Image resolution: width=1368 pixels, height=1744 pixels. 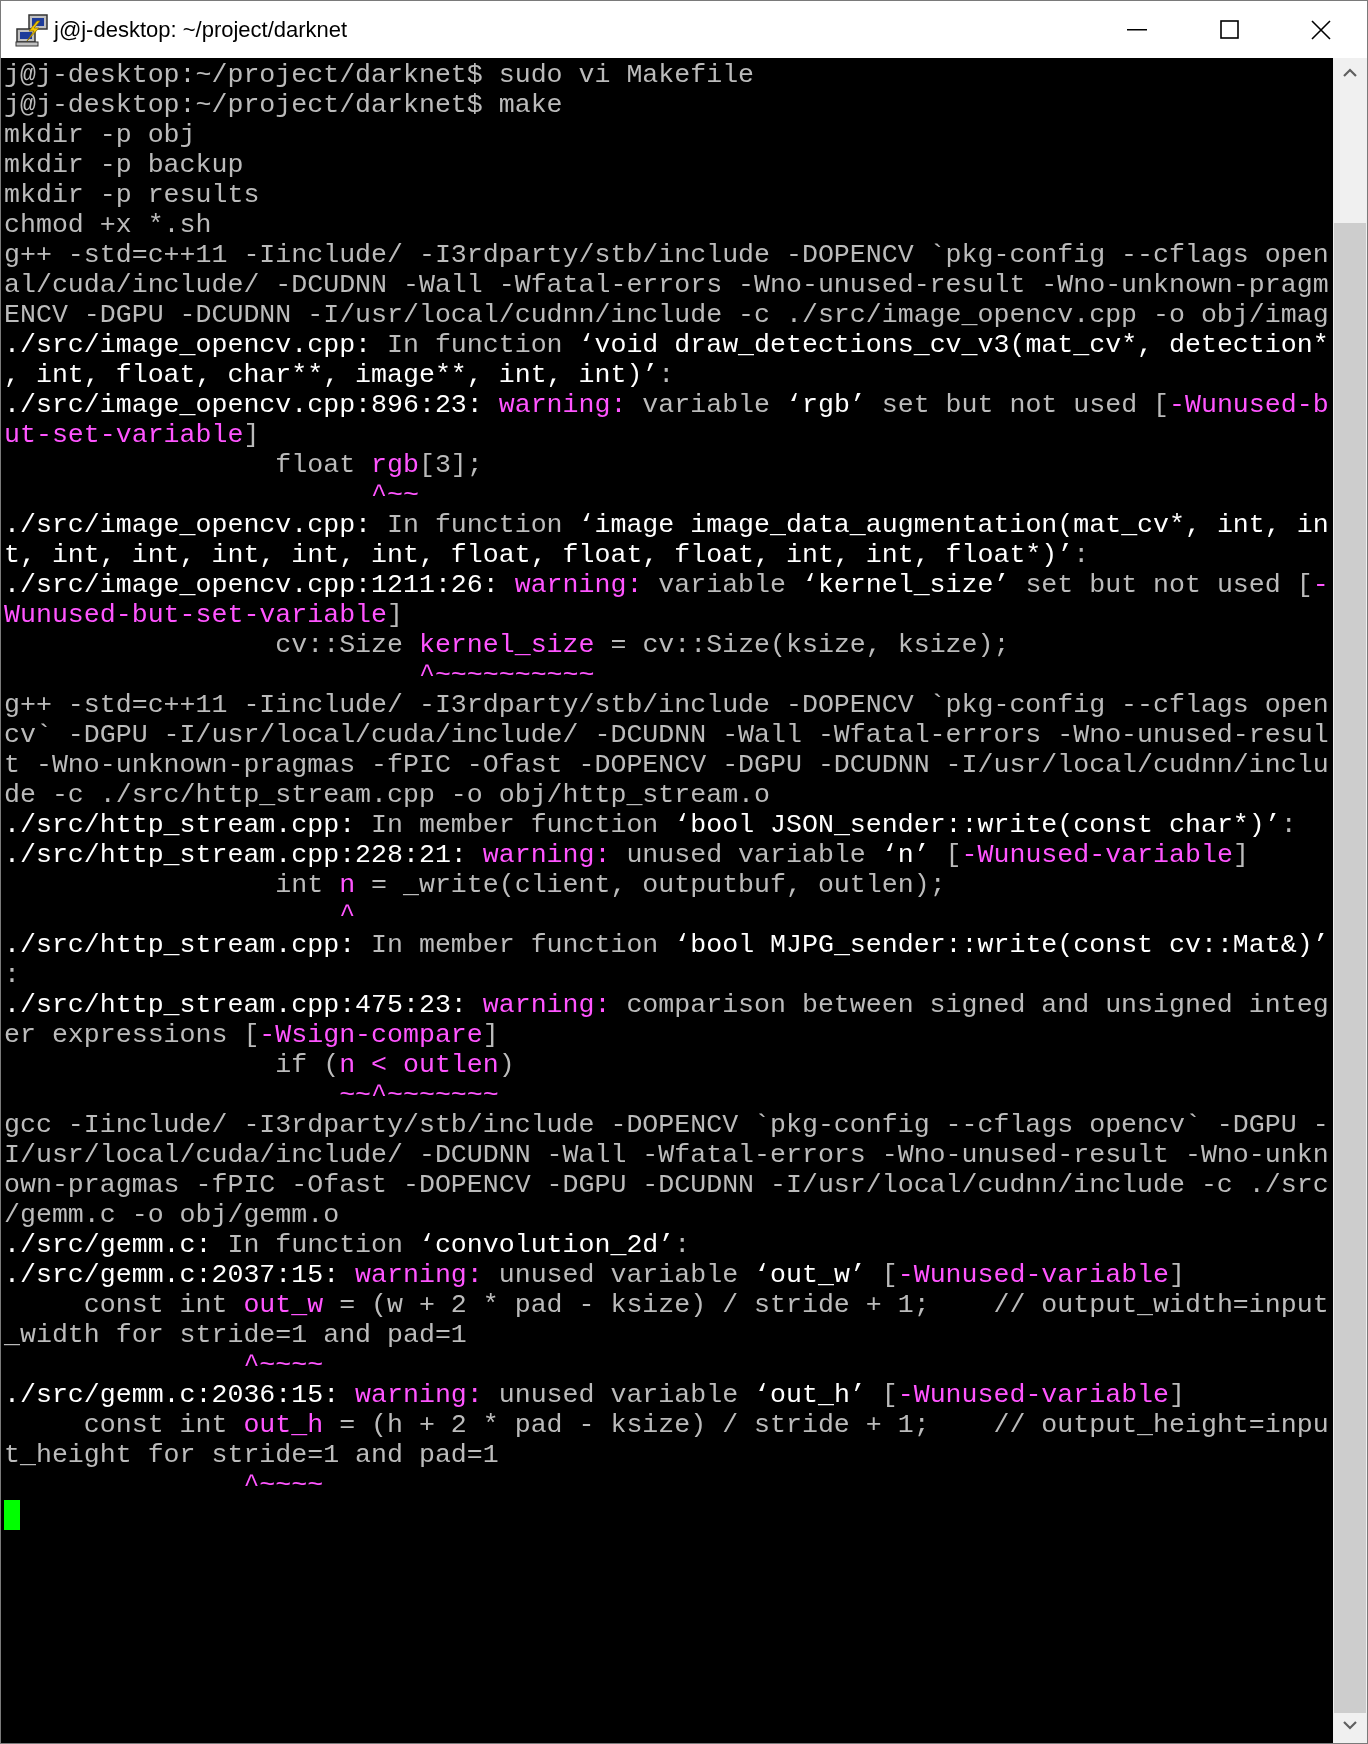 I want to click on terminal-line: ut-set-variable], so click(x=132, y=435).